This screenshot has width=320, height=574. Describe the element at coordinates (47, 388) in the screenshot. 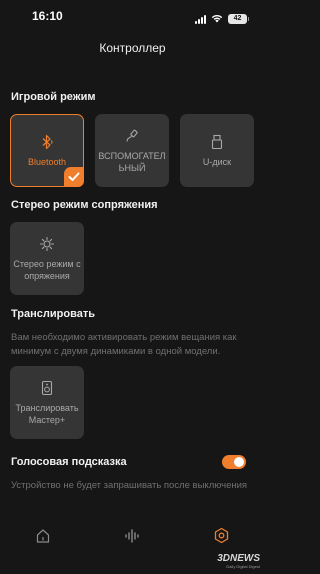

I see `speaker-icon` at that location.